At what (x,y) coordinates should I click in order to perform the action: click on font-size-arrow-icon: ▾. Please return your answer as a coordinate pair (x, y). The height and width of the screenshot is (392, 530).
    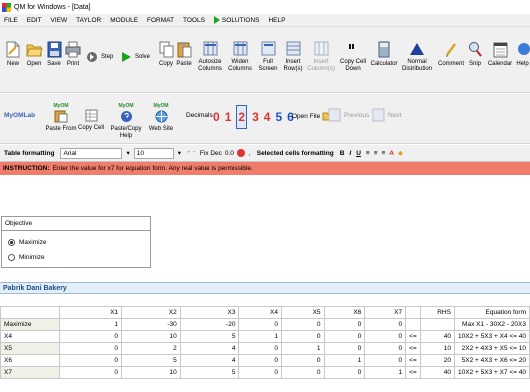
    Looking at the image, I should click on (179, 153).